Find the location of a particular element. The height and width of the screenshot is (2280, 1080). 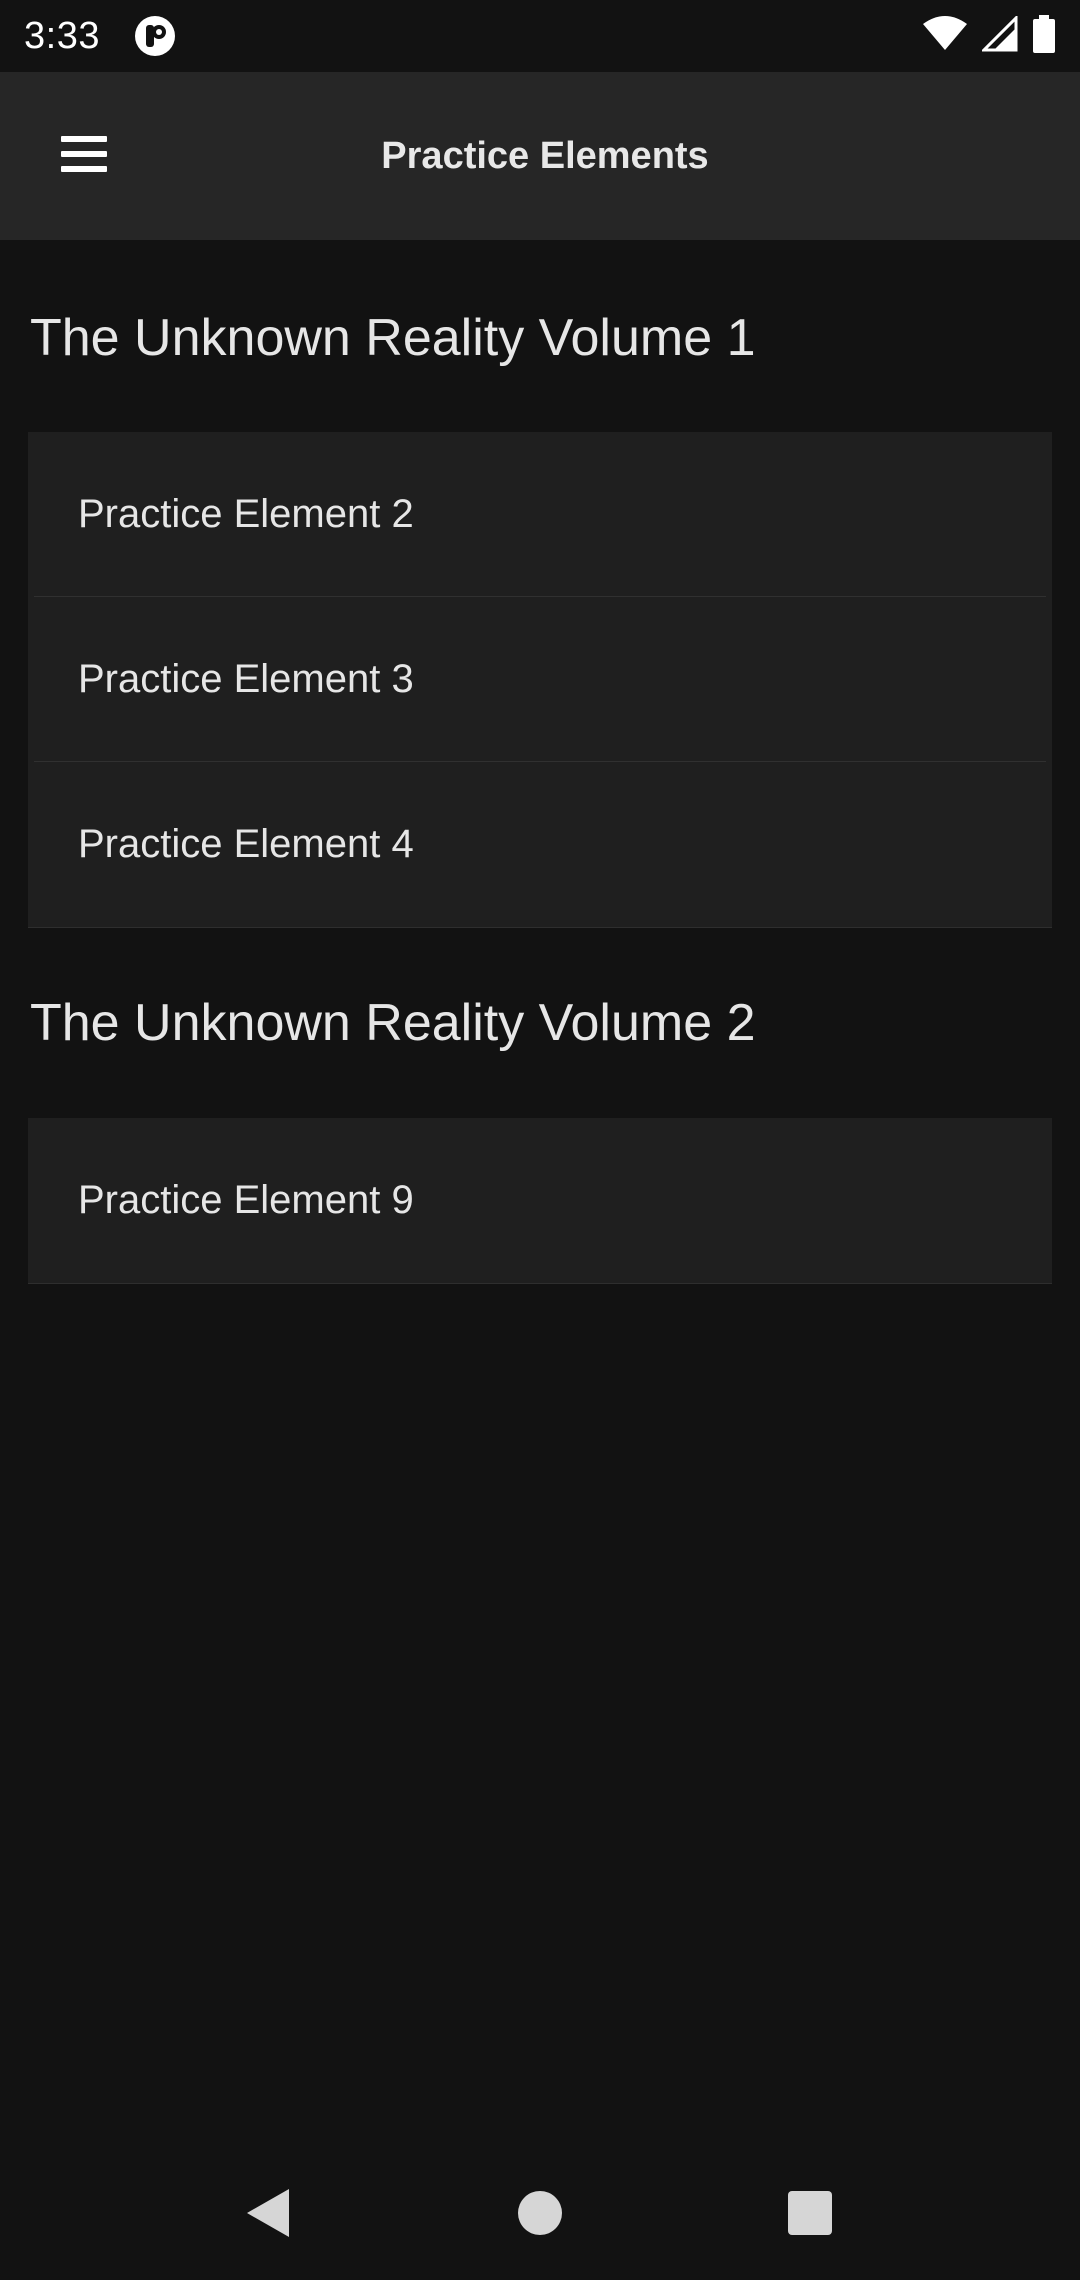

status-icons is located at coordinates (989, 35).